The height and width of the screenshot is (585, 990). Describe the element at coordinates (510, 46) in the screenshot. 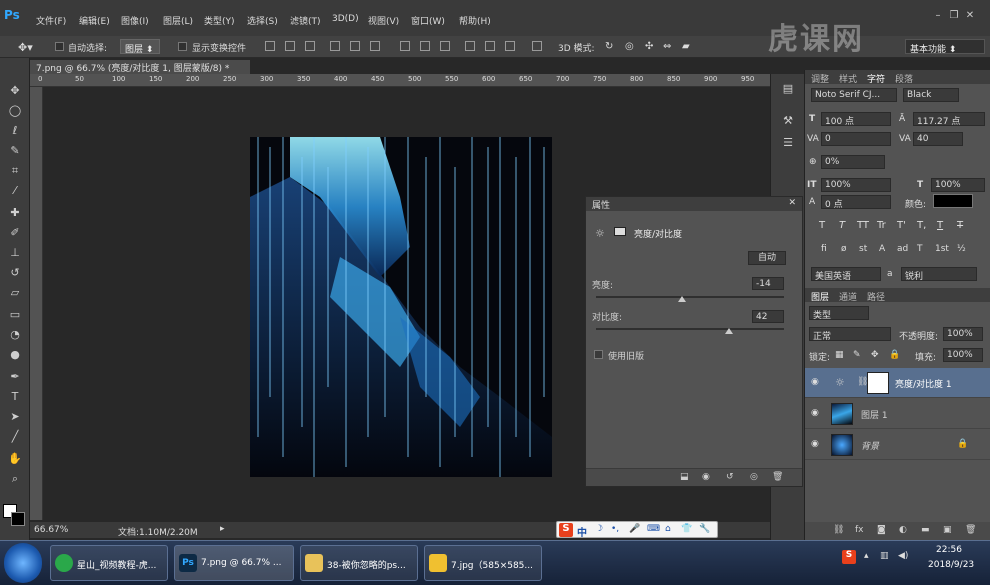

I see `distribute-right-icon` at that location.